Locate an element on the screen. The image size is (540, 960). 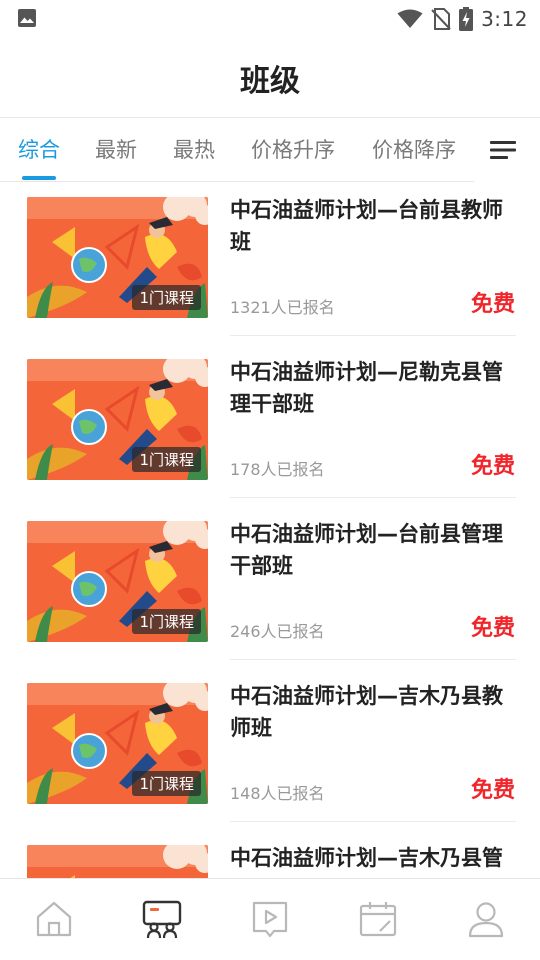
tab-bar: 综合 最新 最热 价格升序 价格降序 is located at coordinates (270, 150).